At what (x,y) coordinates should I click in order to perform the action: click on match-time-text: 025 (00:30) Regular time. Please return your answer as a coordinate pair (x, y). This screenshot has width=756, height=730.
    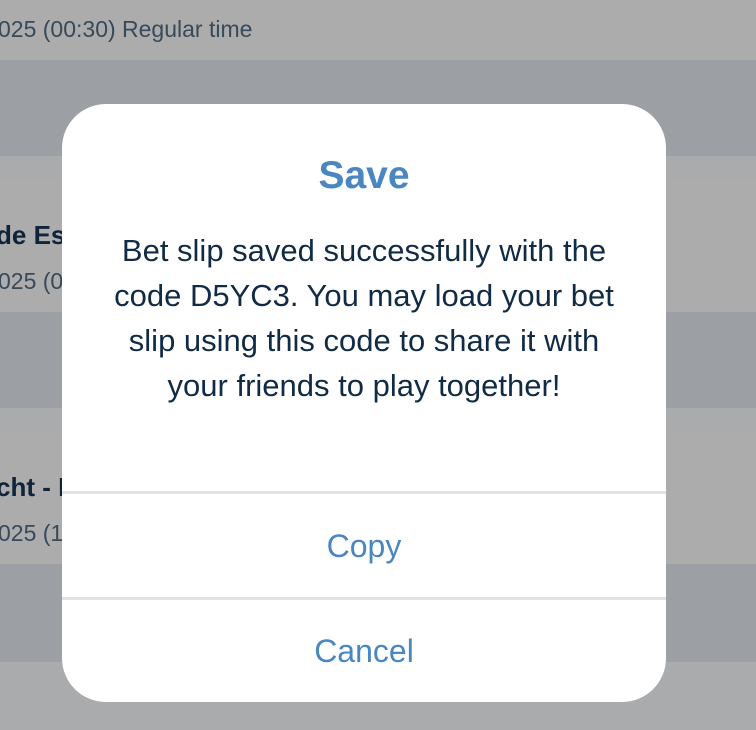
    Looking at the image, I should click on (126, 29).